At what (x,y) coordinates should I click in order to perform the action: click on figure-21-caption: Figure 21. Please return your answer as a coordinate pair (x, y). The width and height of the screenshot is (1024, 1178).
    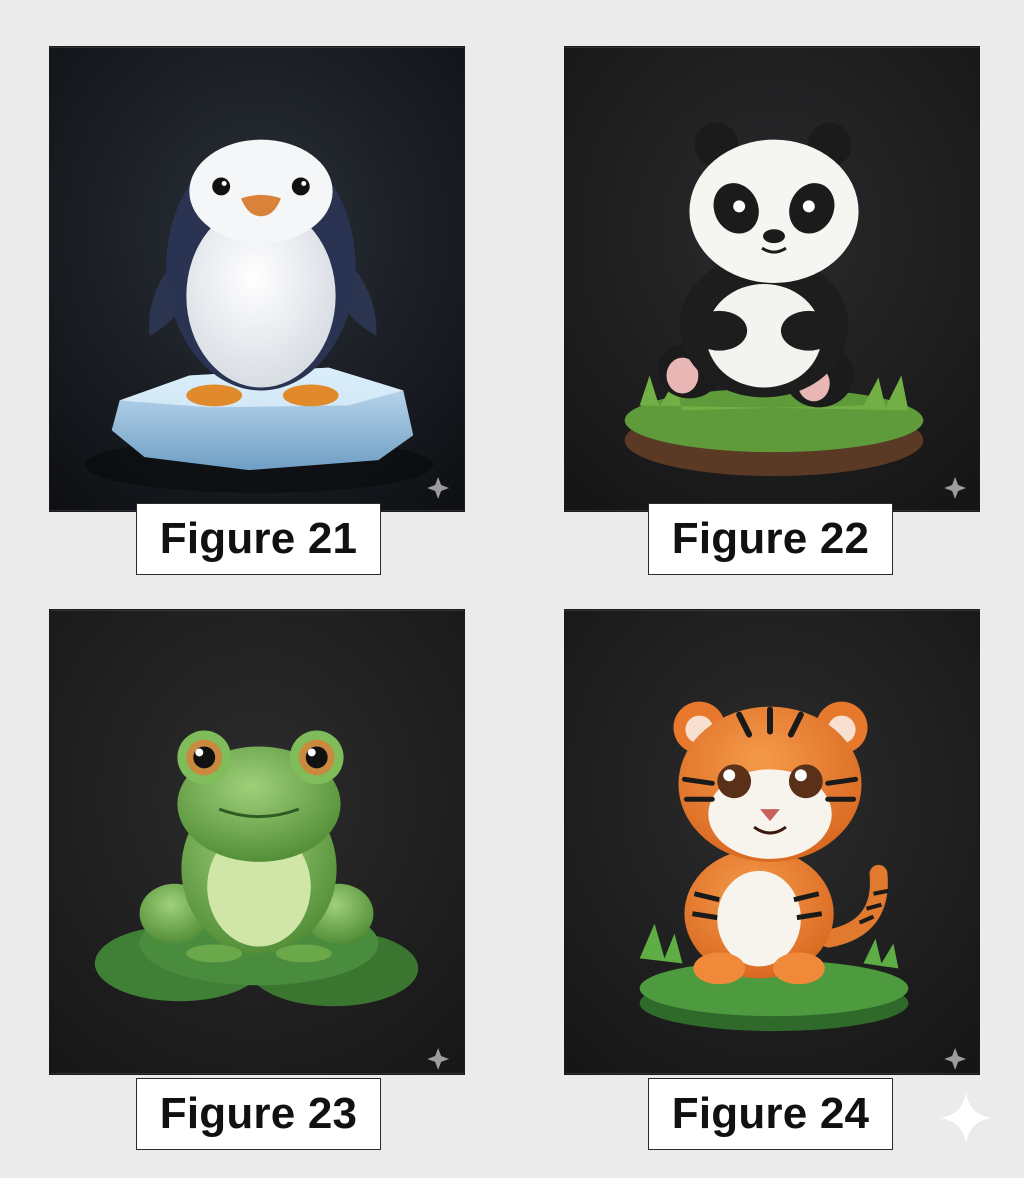
    Looking at the image, I should click on (258, 539).